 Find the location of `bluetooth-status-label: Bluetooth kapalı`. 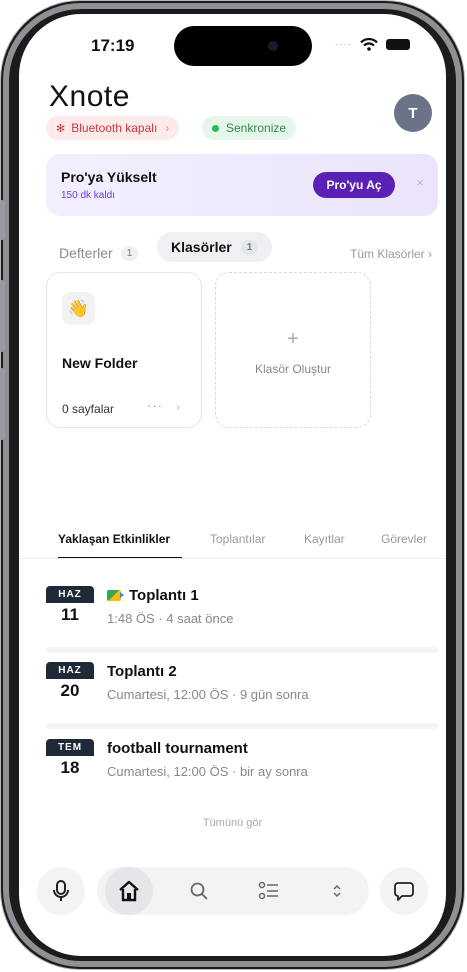

bluetooth-status-label: Bluetooth kapalı is located at coordinates (114, 128).